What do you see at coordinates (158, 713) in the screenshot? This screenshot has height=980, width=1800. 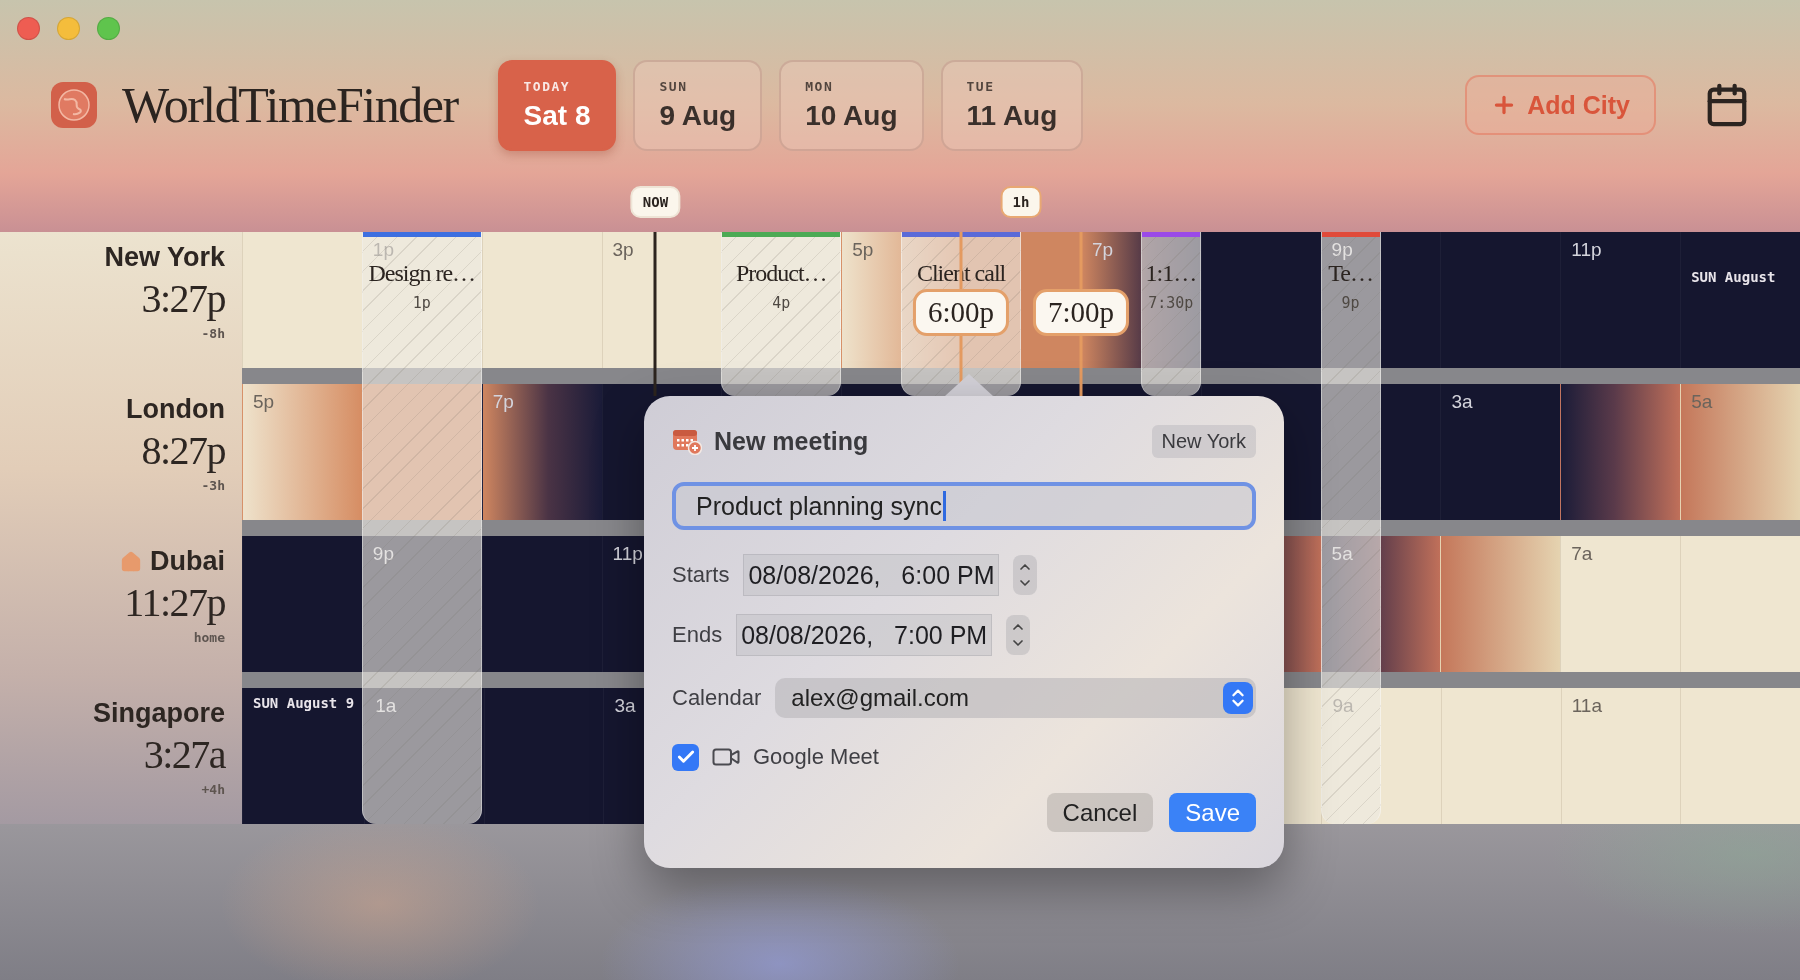 I see `city-name: Singapore` at bounding box center [158, 713].